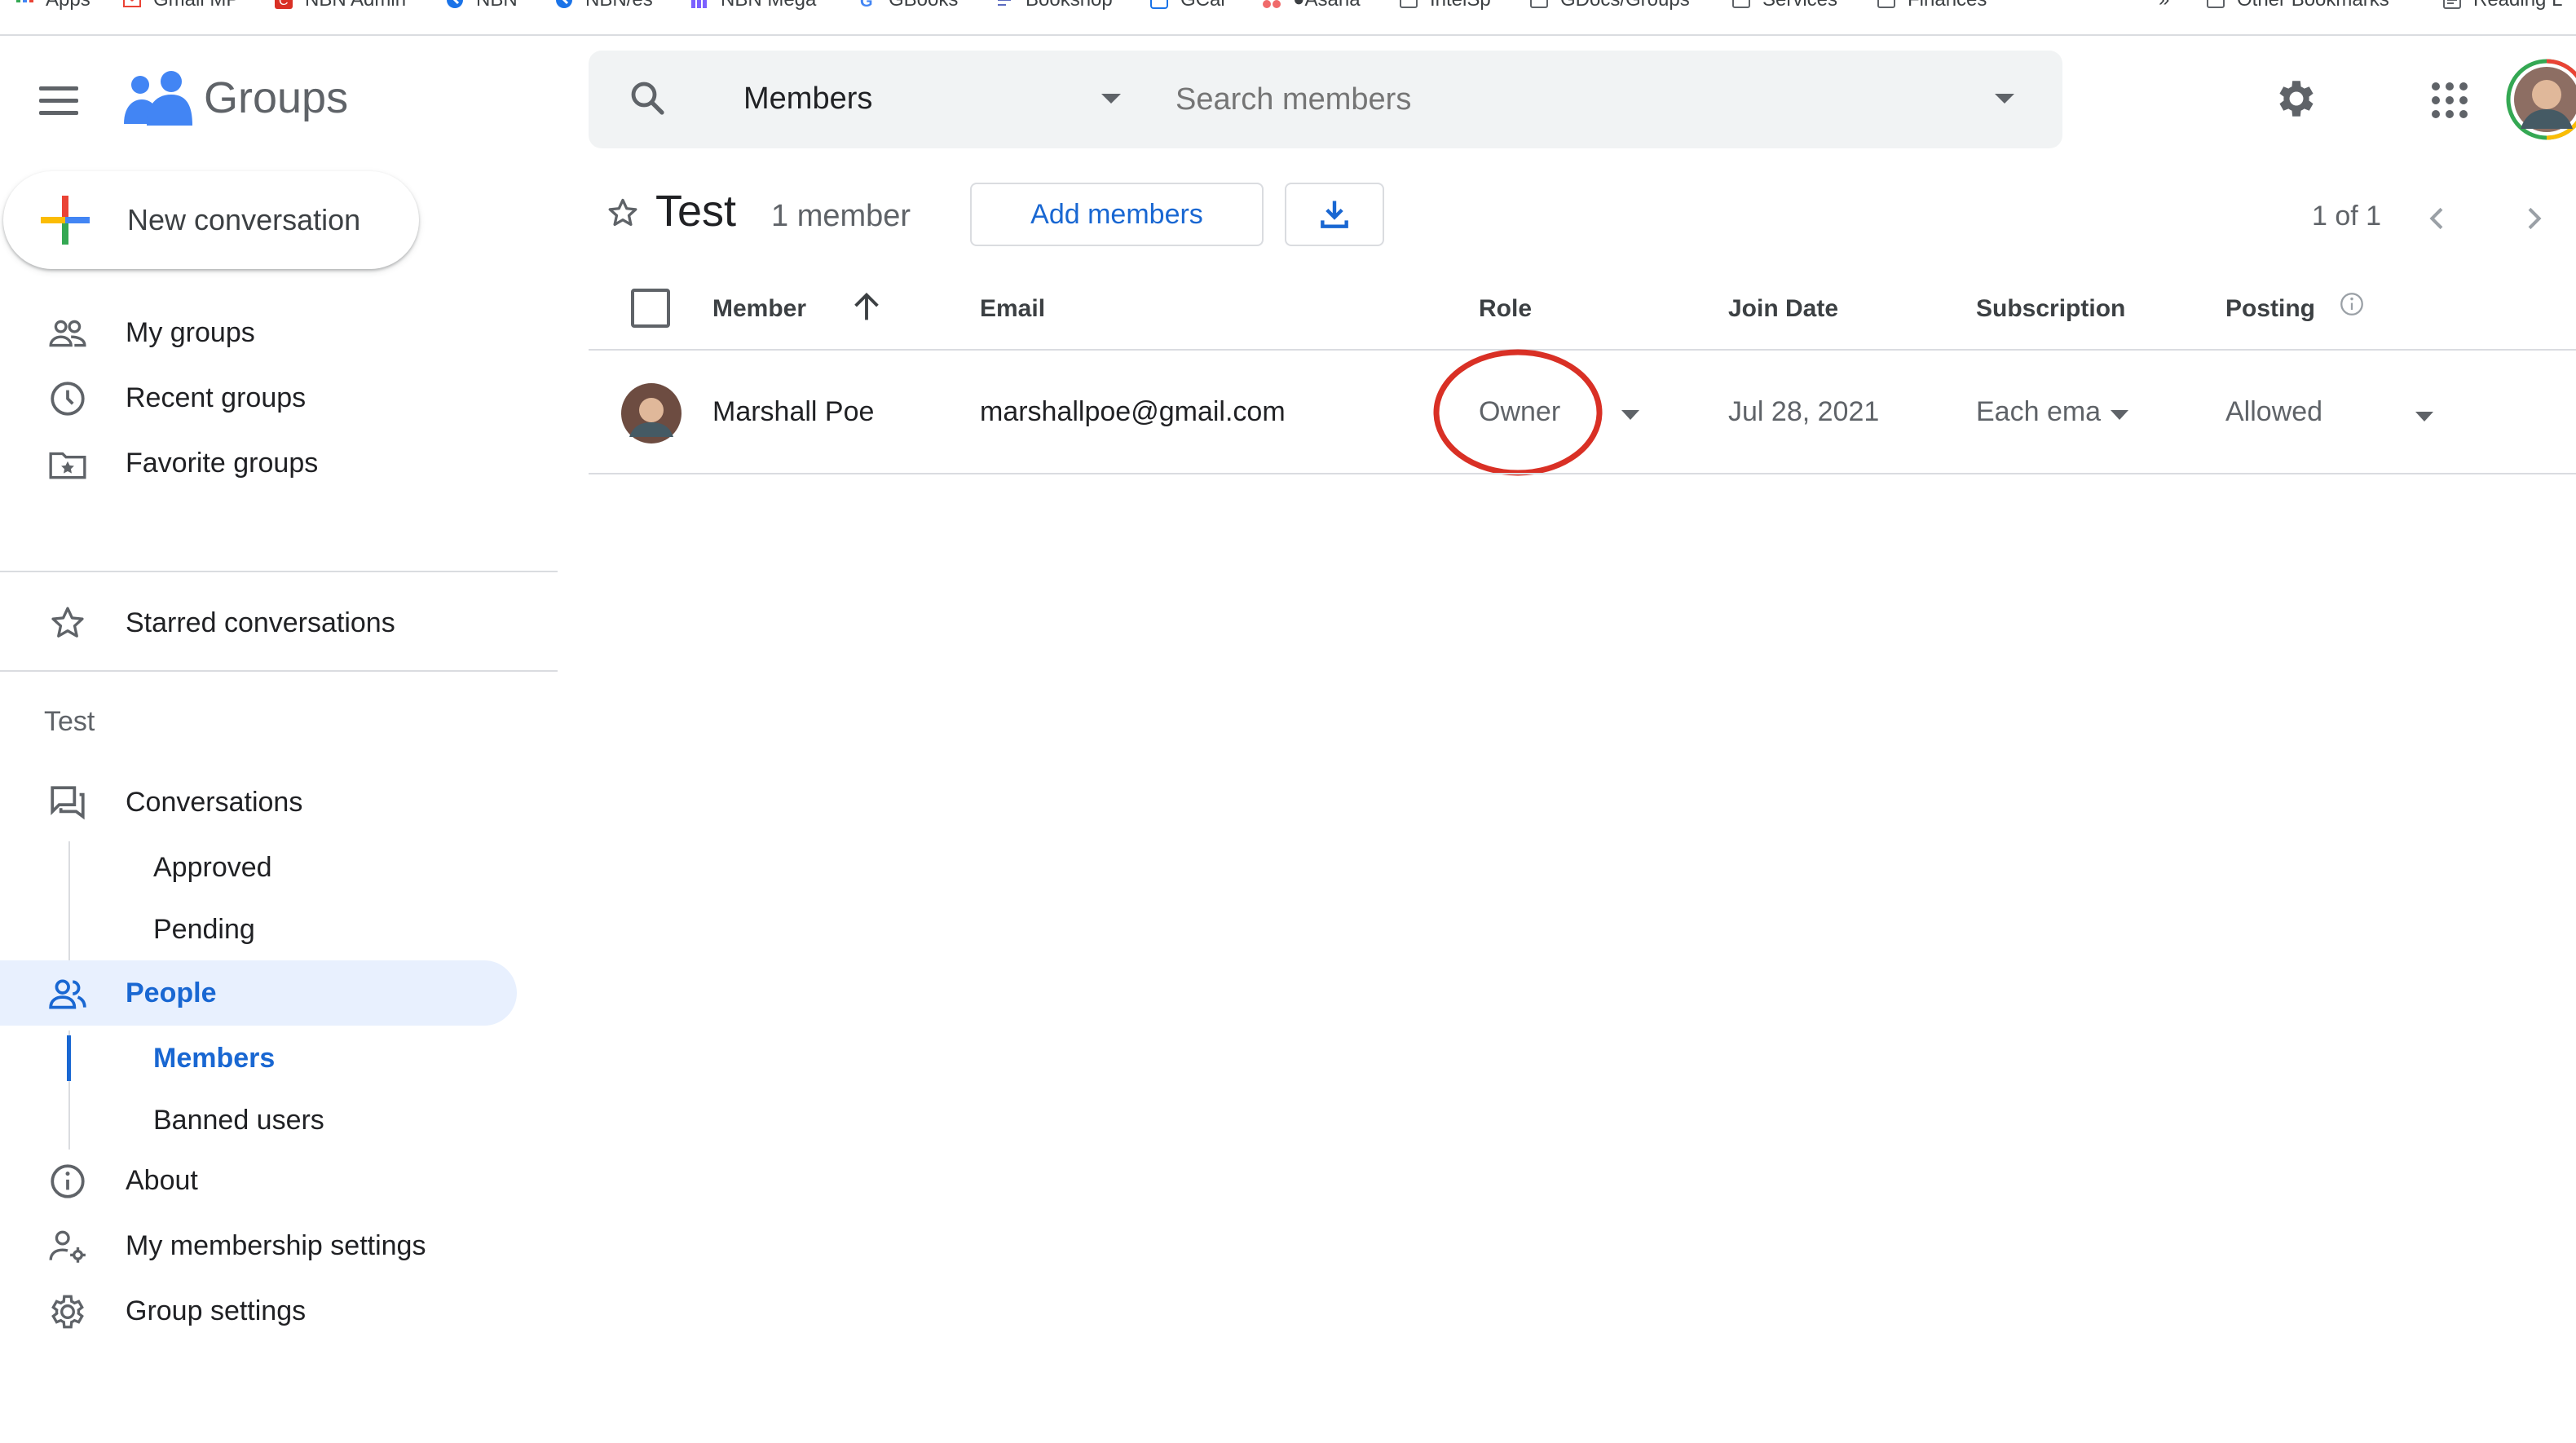 The height and width of the screenshot is (1443, 2576). Describe the element at coordinates (1799, 5) in the screenshot. I see `bookmark-label: Services` at that location.